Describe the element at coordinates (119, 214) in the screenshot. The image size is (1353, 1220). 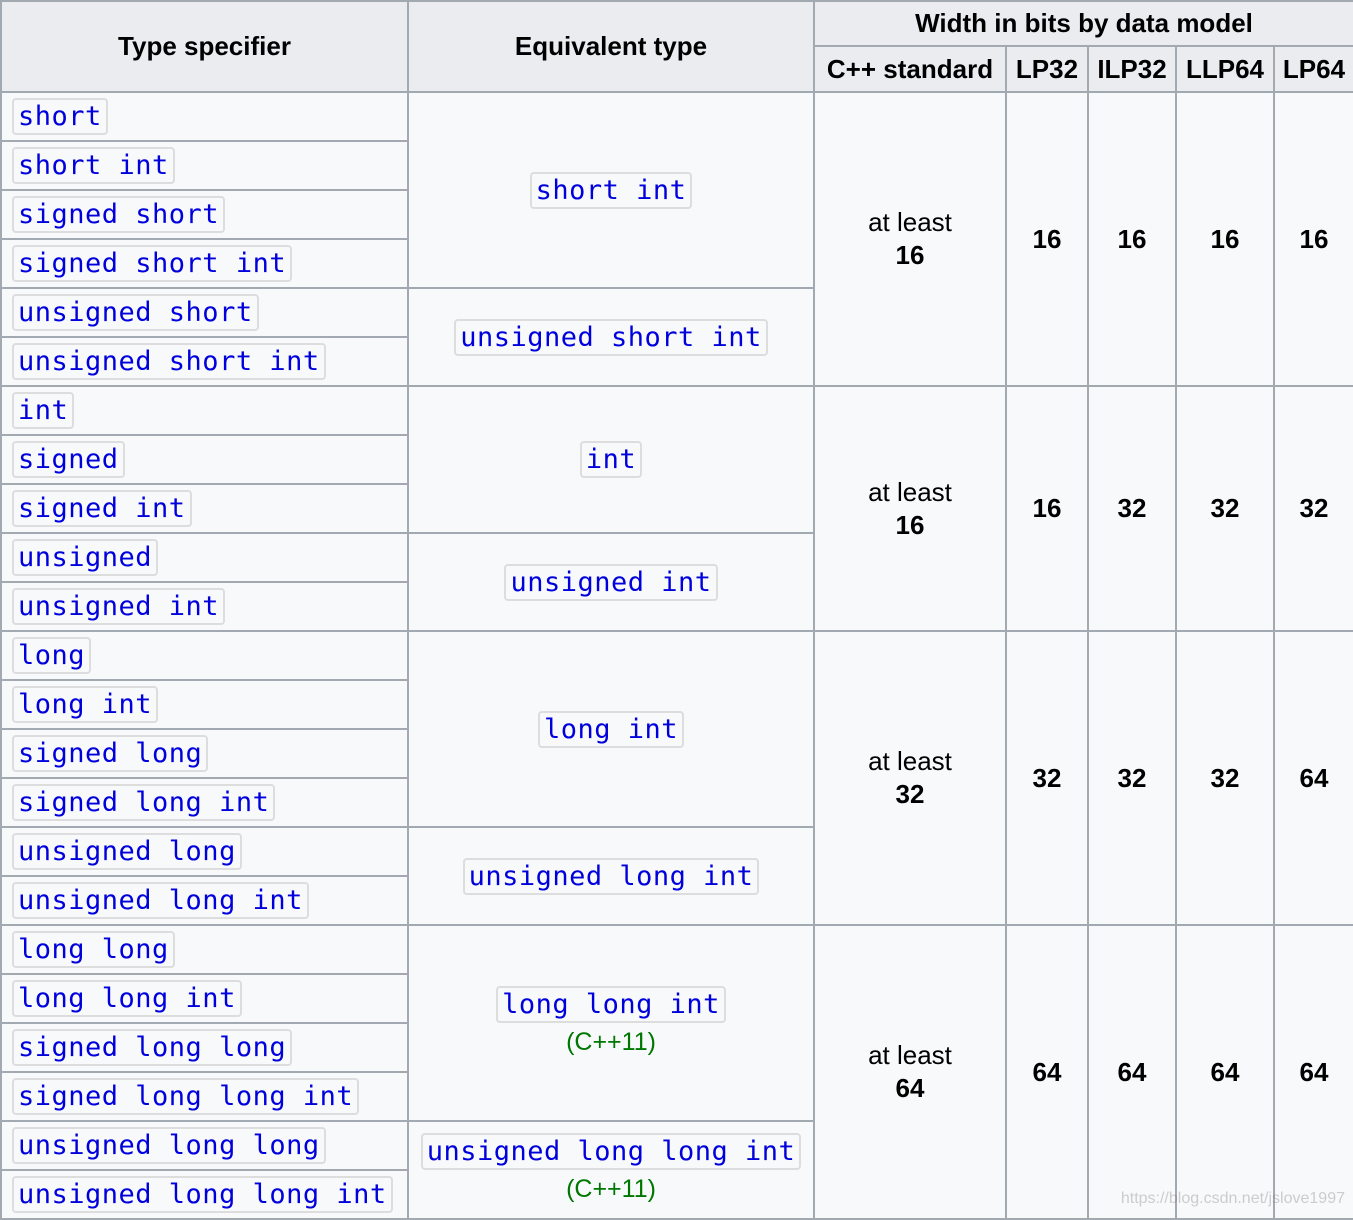
I see `type-specifier-link: signed short` at that location.